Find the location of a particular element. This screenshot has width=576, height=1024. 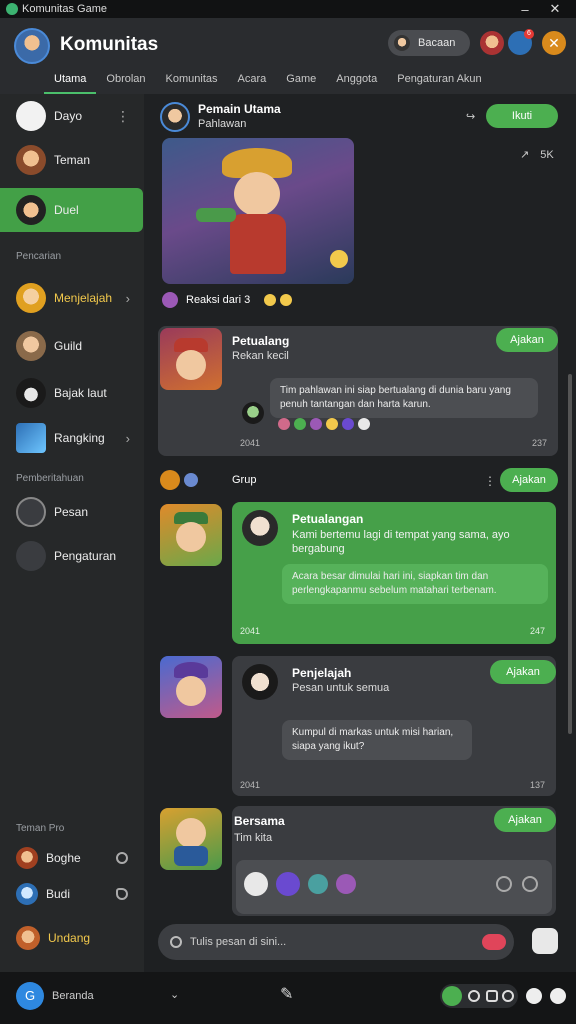

sidebar-item-label: Rangking is located at coordinates (79, 438).